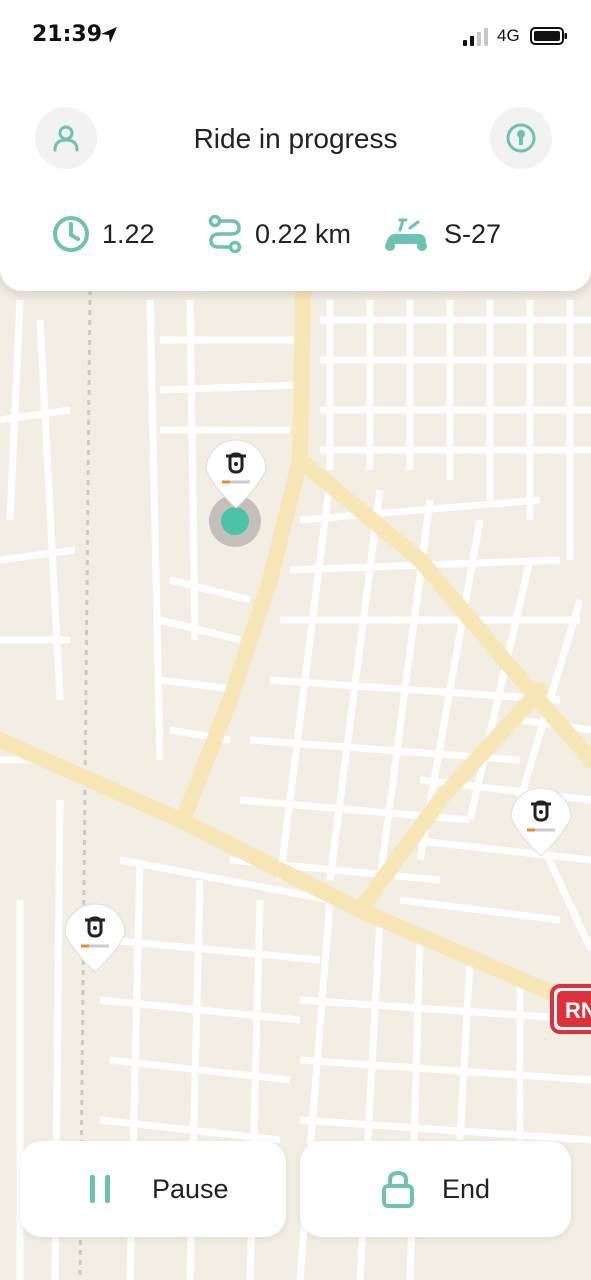 The image size is (591, 1280). What do you see at coordinates (548, 36) in the screenshot?
I see `battery-icon` at bounding box center [548, 36].